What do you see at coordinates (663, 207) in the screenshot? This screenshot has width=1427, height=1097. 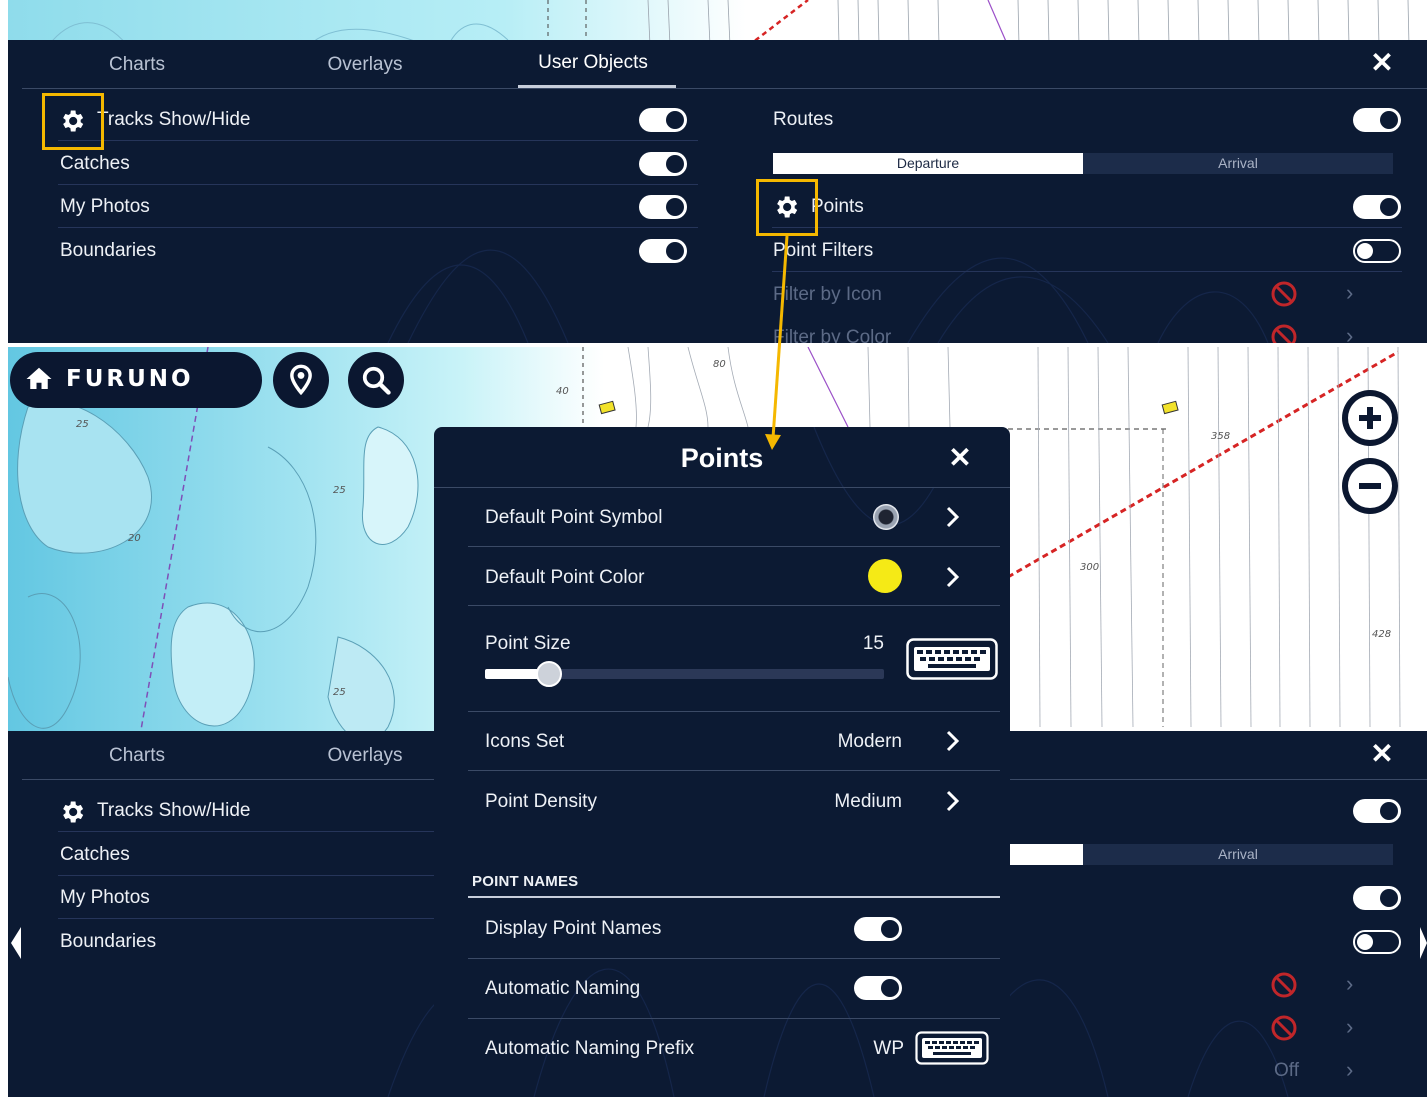 I see `my-photos-toggle` at bounding box center [663, 207].